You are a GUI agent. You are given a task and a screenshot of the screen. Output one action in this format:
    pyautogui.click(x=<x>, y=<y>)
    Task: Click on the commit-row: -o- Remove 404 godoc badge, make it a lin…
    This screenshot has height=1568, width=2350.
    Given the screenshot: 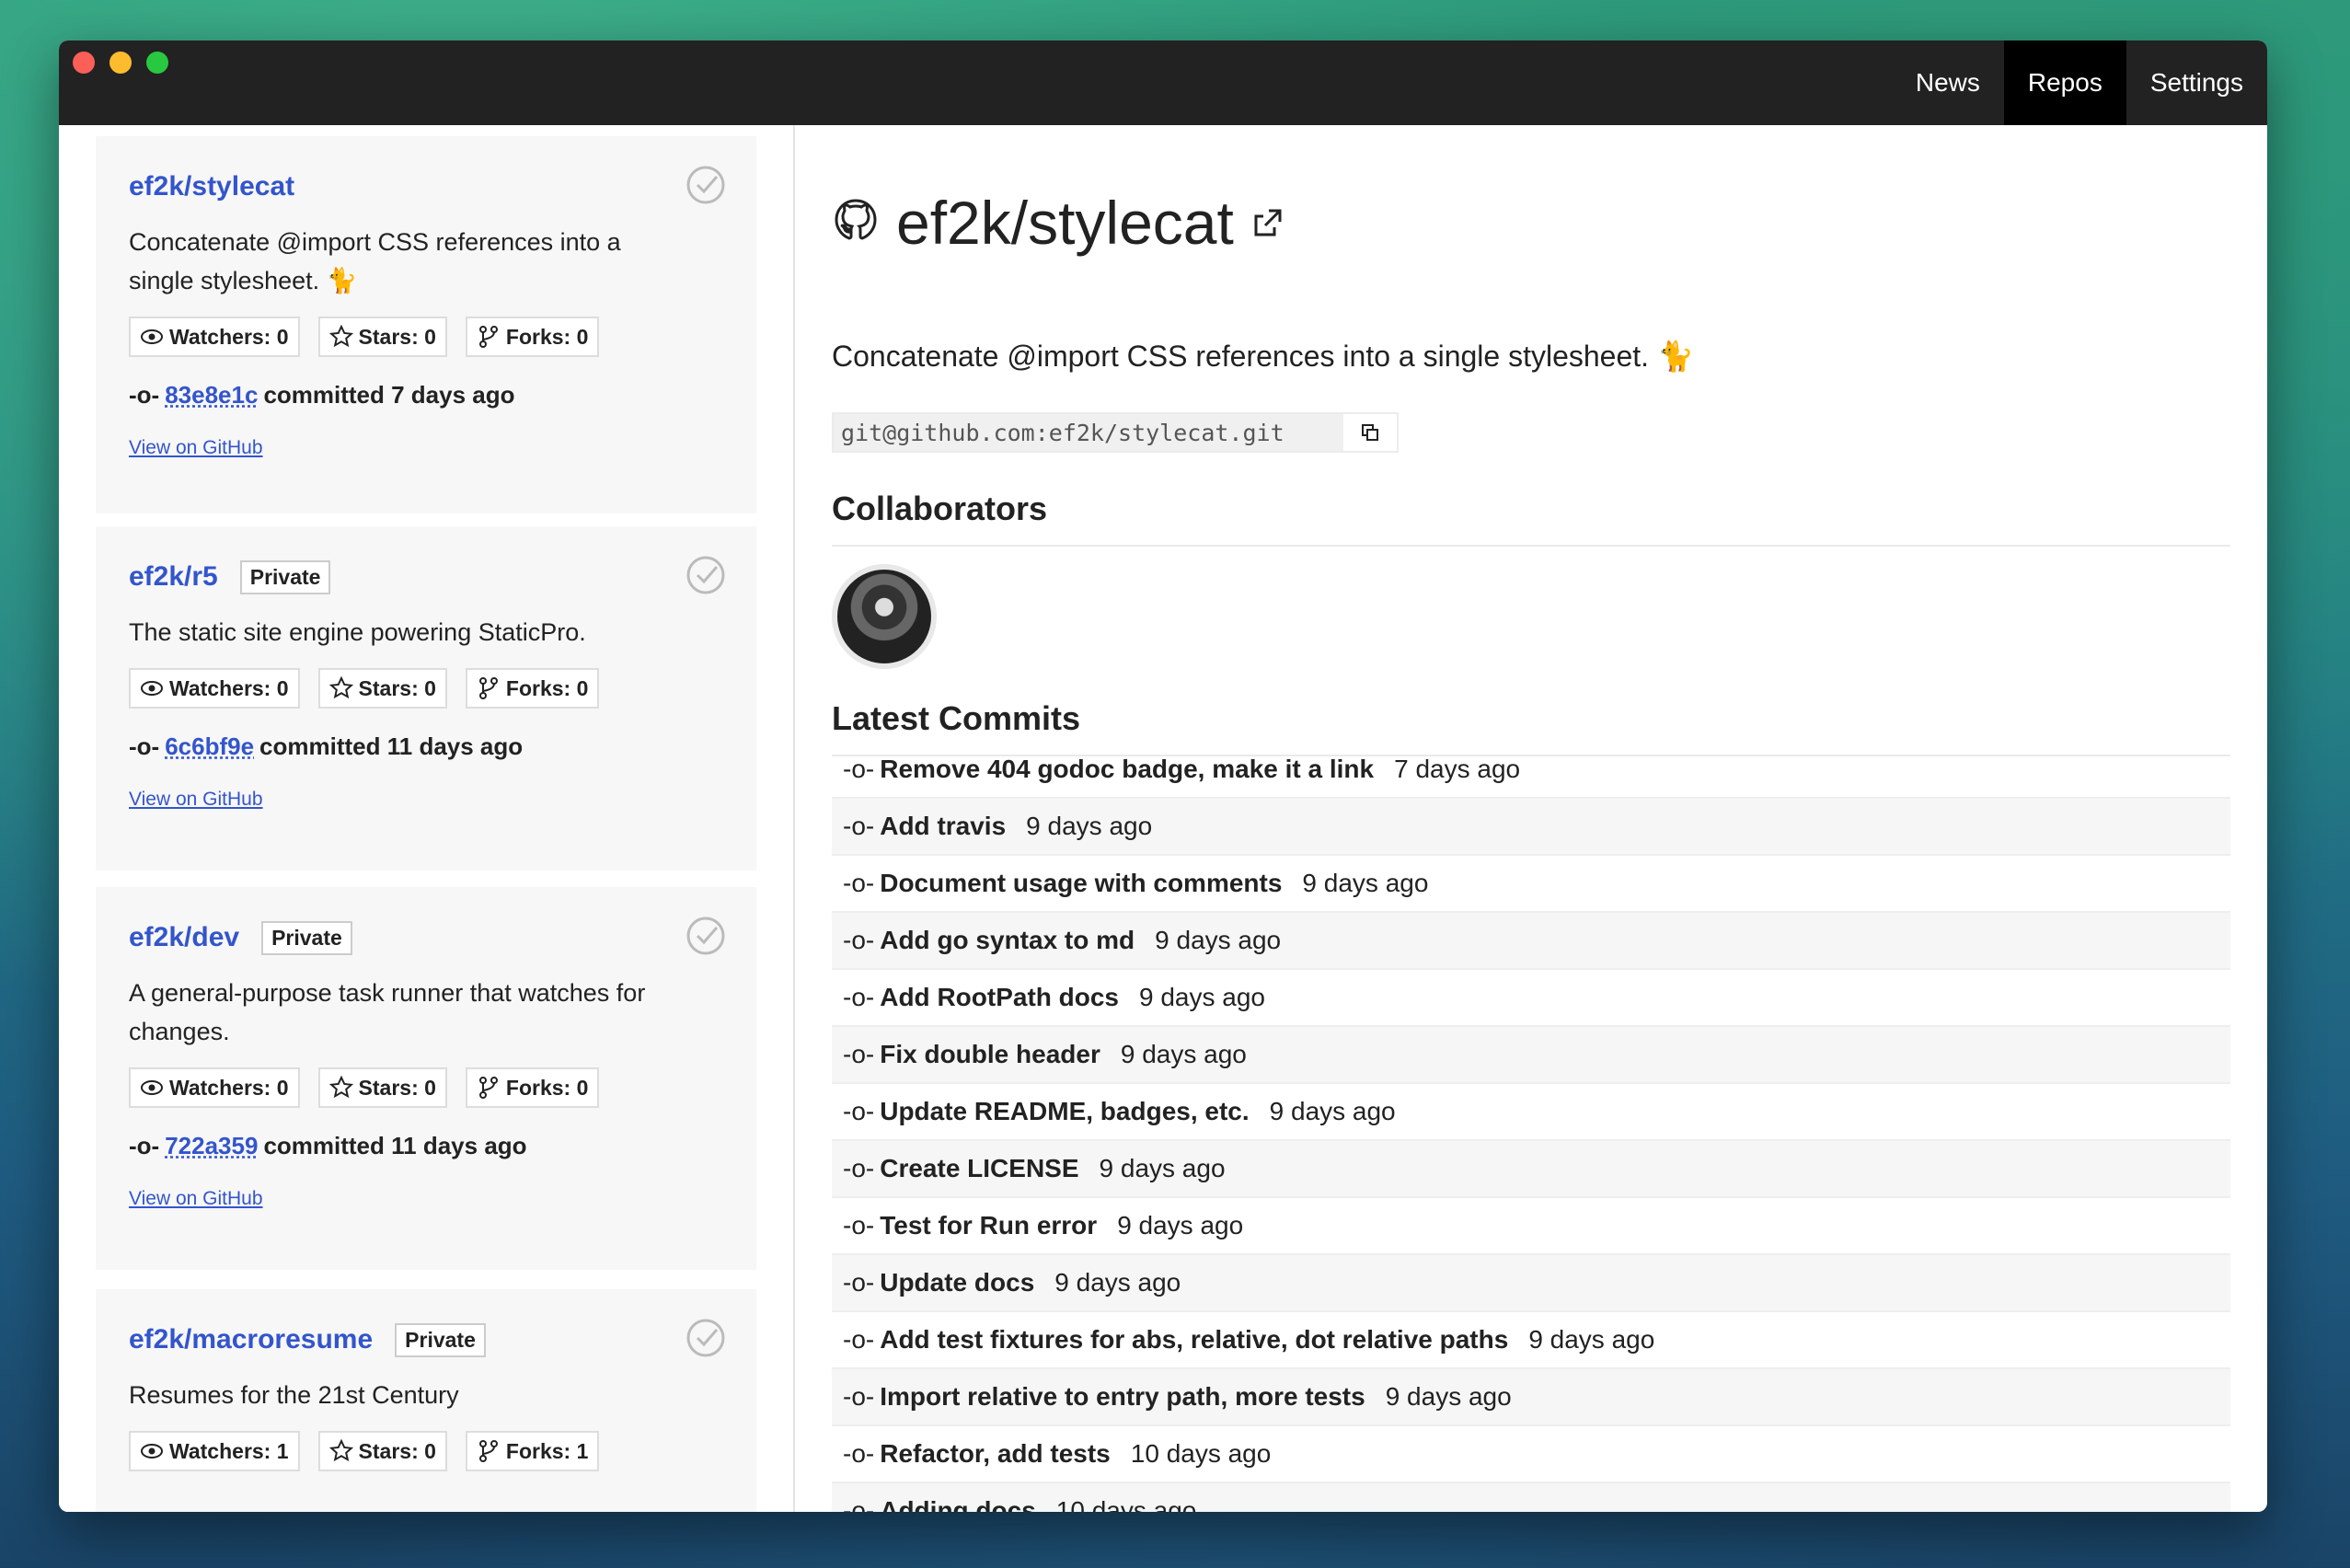 What is the action you would take?
    pyautogui.click(x=1531, y=770)
    